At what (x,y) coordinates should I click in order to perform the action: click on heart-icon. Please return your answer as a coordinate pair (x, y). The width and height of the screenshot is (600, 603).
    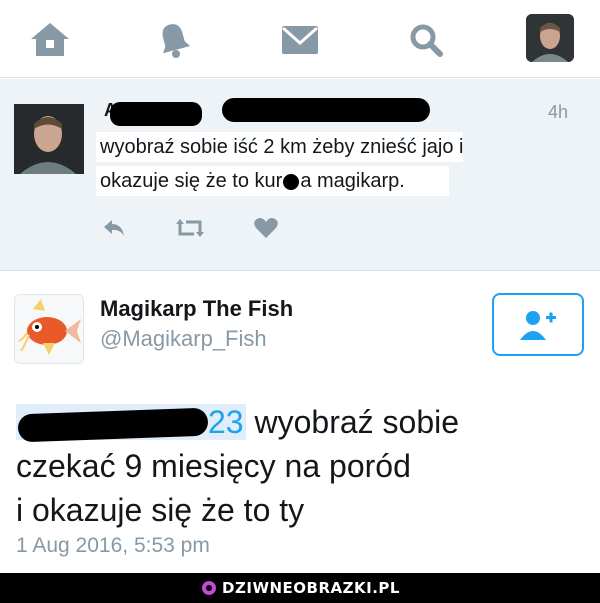
    Looking at the image, I should click on (266, 230).